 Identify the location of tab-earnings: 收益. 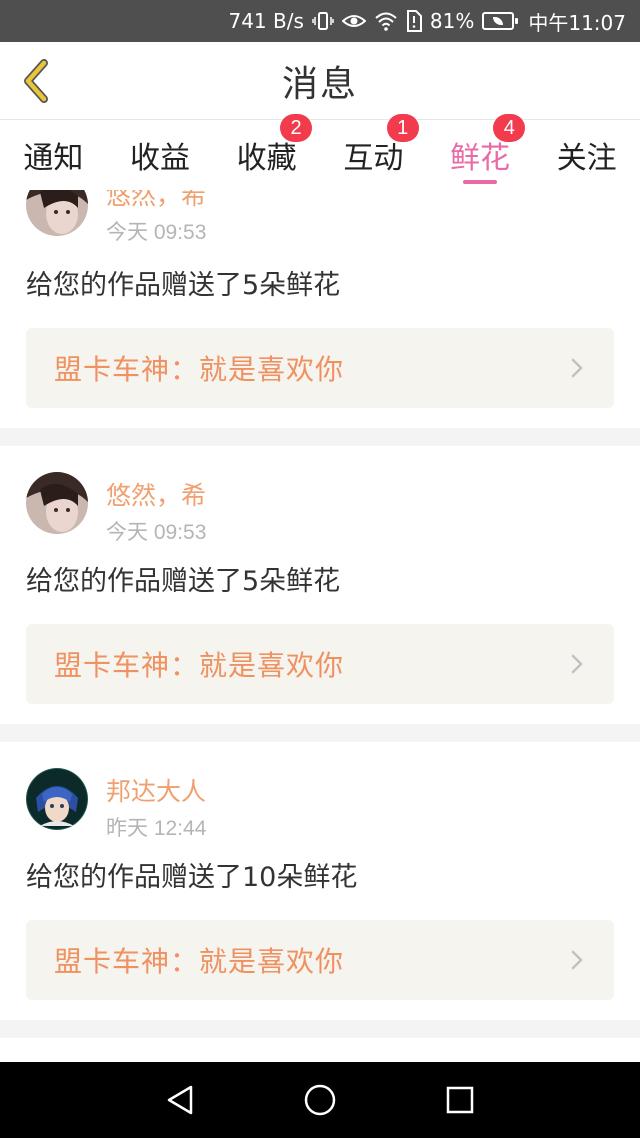
(160, 155).